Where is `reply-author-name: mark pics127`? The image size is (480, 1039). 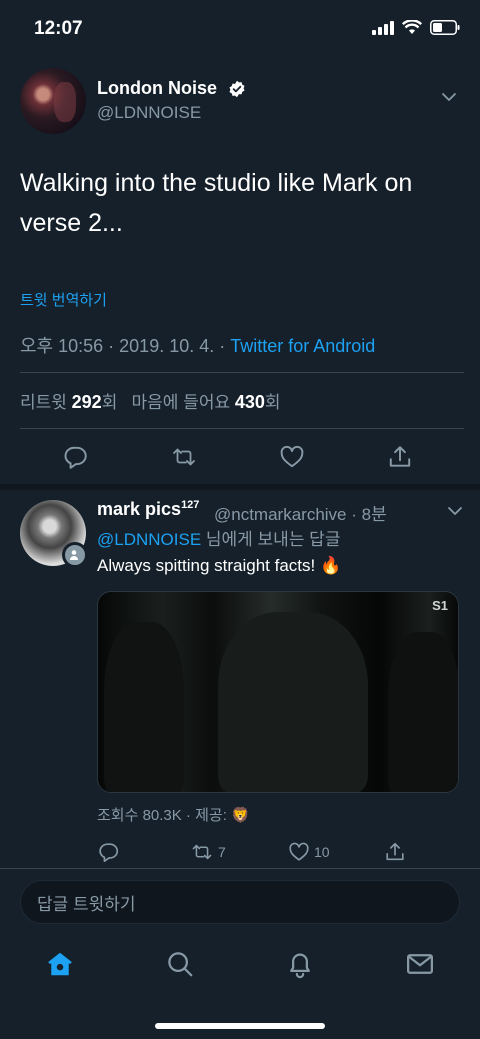 reply-author-name: mark pics127 is located at coordinates (148, 509).